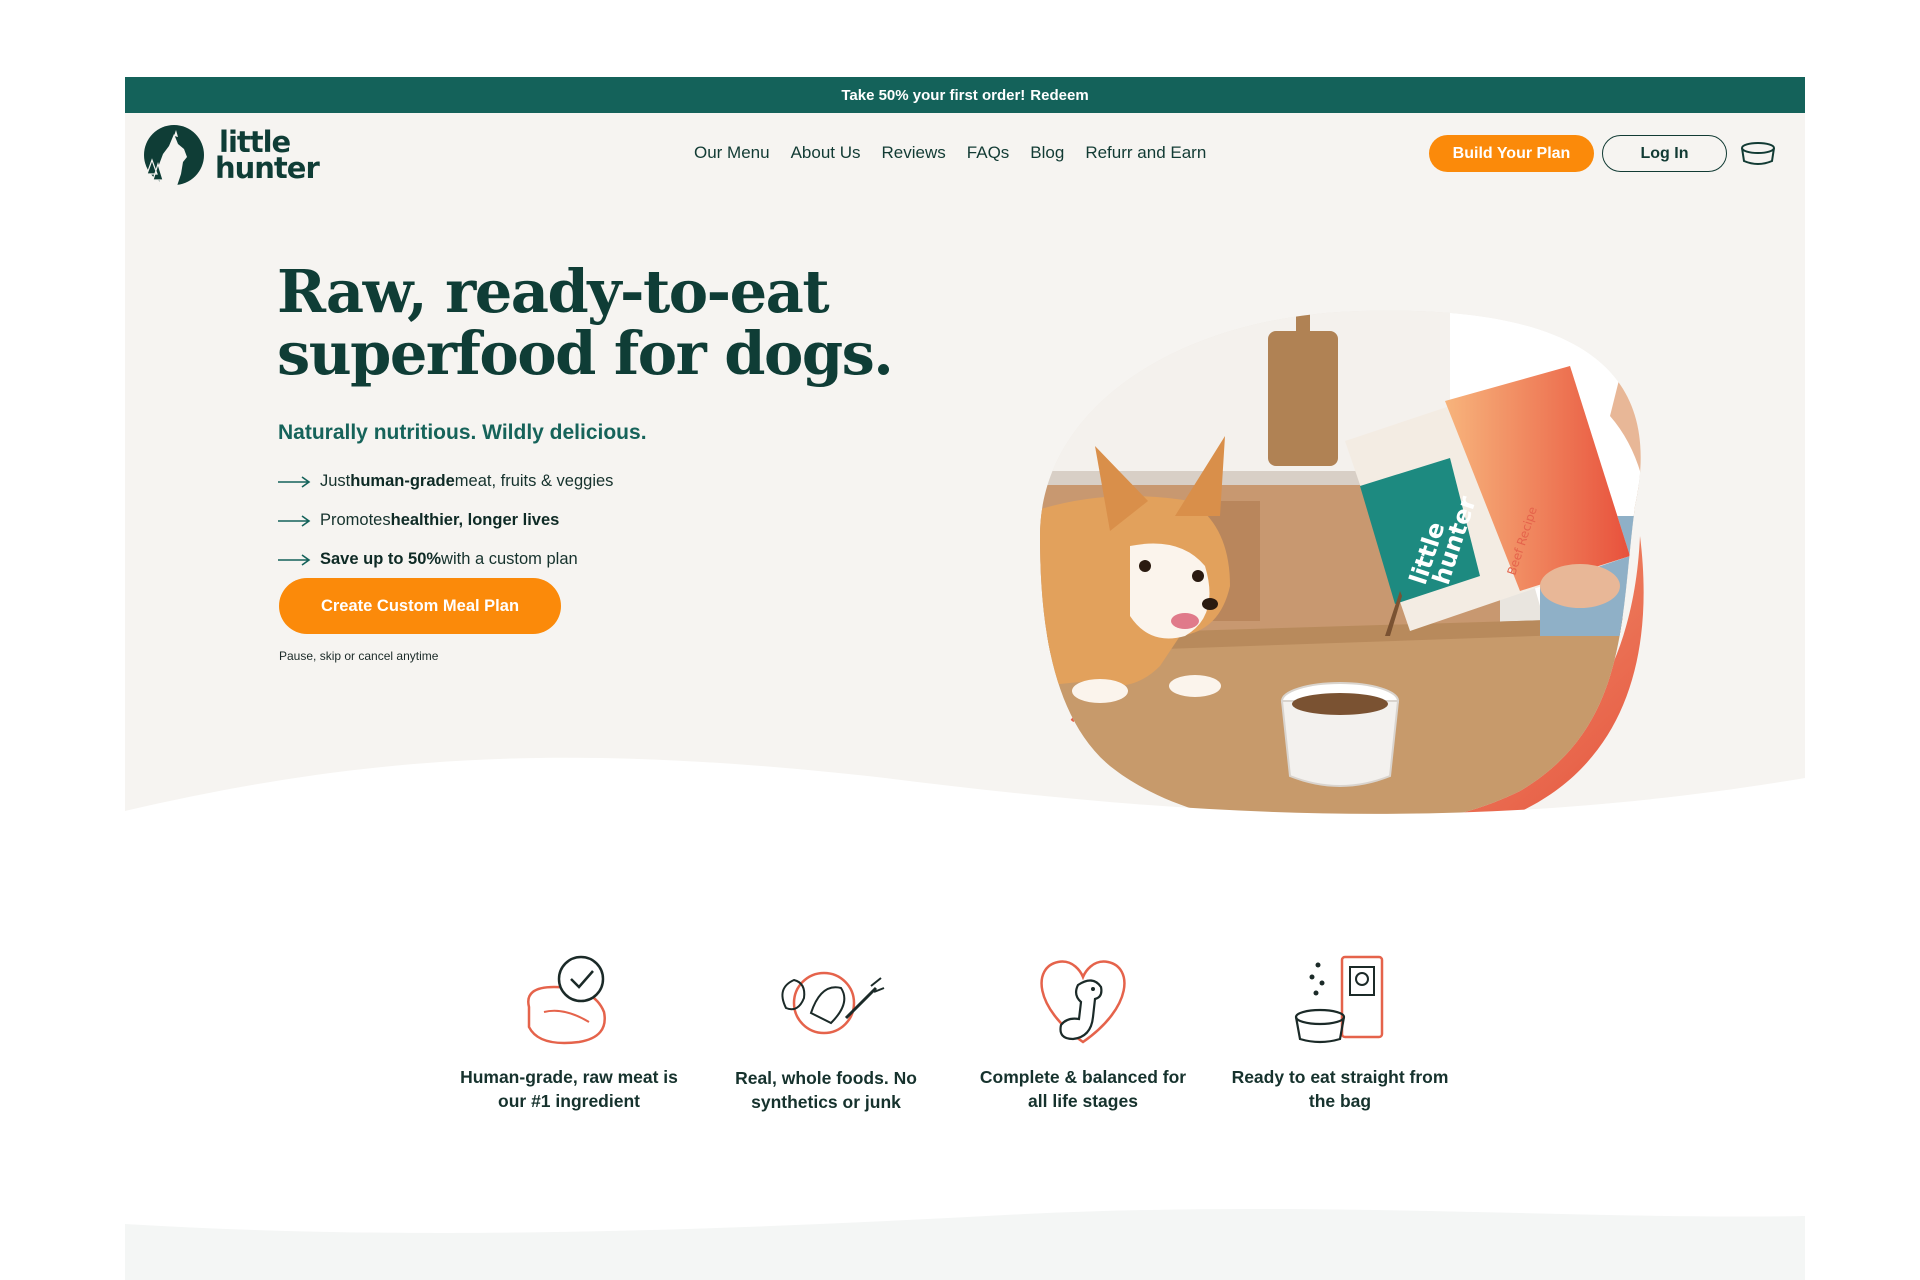 This screenshot has height=1280, width=1920. I want to click on feature-caption: Complete & balanced for all life stages, so click(1083, 1089).